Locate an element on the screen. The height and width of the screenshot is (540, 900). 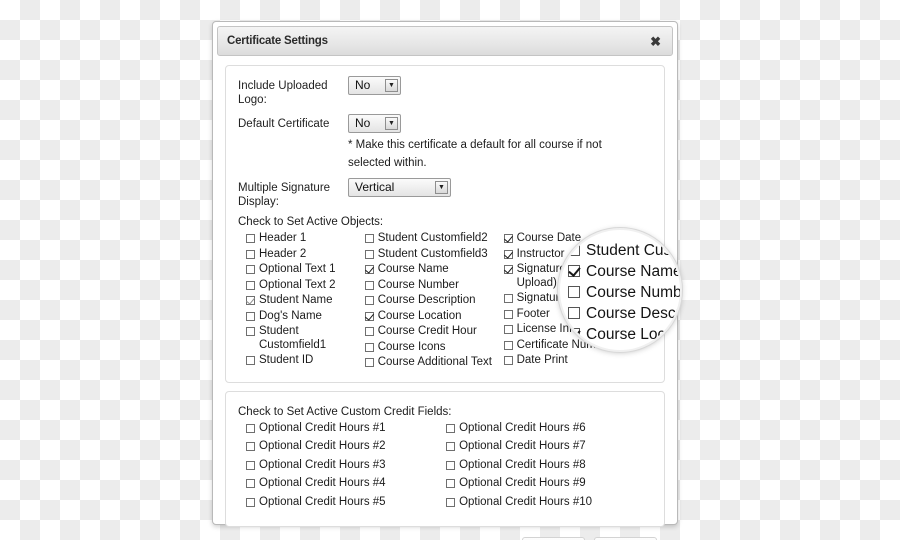
checkbox-row: Optional Credit Hours #7 is located at coordinates (549, 447).